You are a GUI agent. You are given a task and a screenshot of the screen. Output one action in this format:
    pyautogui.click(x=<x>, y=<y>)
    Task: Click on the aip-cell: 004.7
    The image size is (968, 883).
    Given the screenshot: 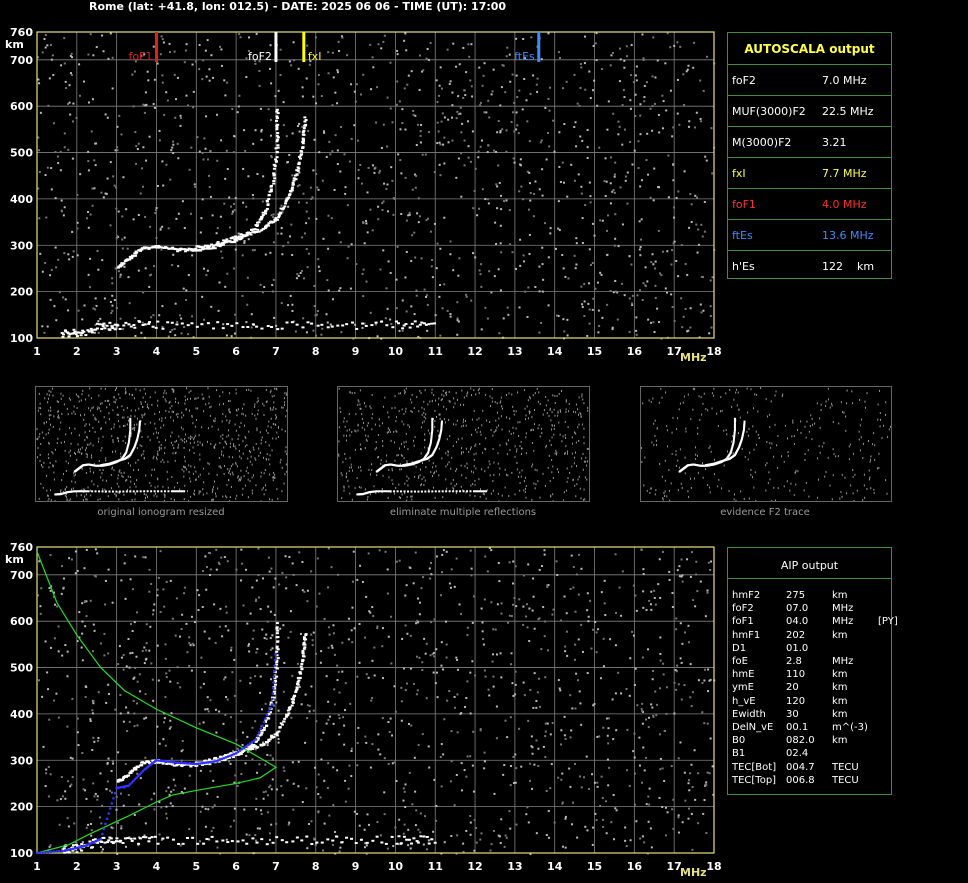 What is the action you would take?
    pyautogui.click(x=800, y=767)
    